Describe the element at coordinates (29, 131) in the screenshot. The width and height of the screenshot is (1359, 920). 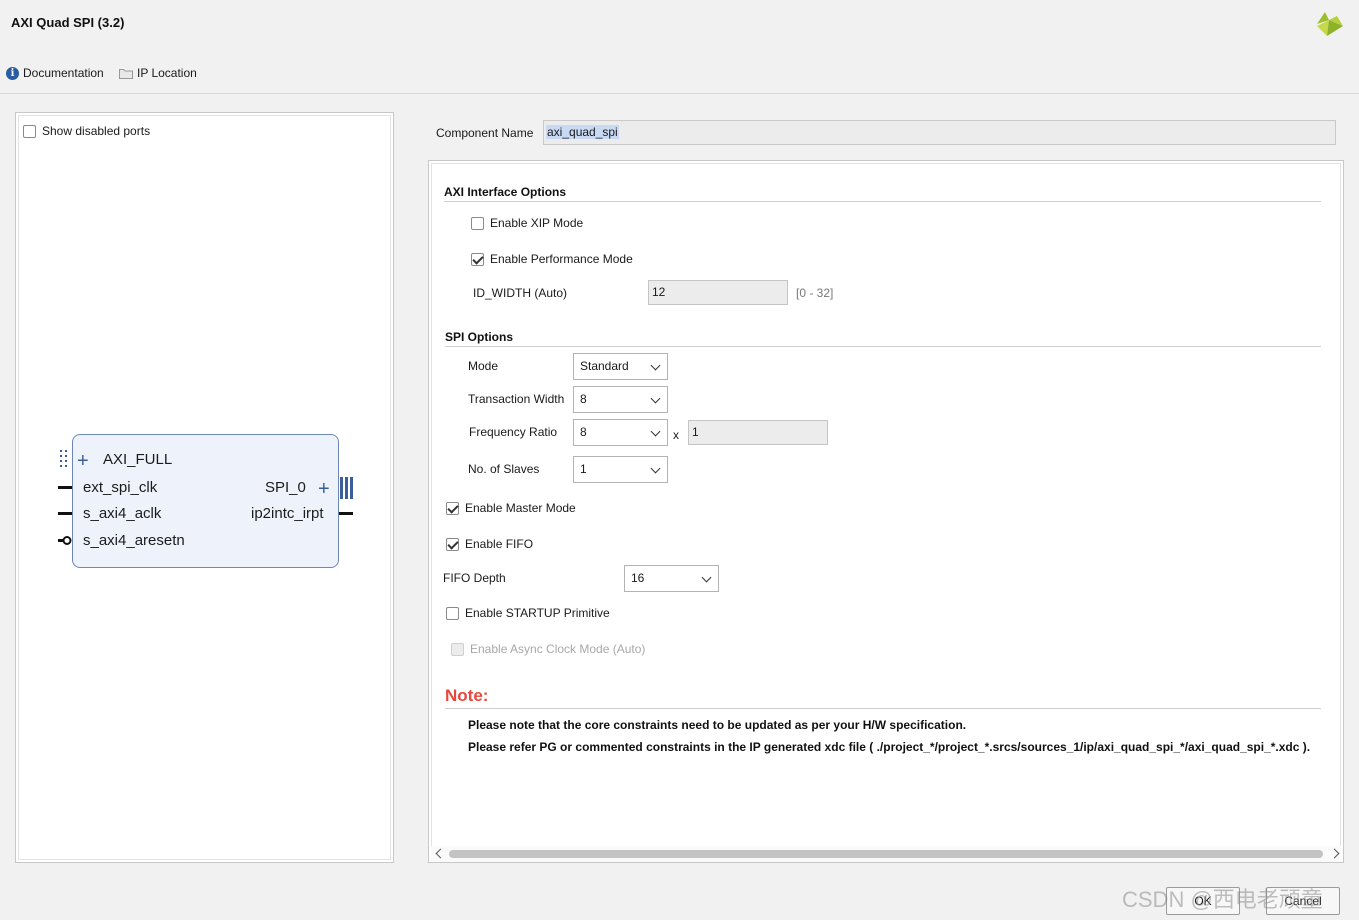
I see `show-disabled-ports-checkbox` at that location.